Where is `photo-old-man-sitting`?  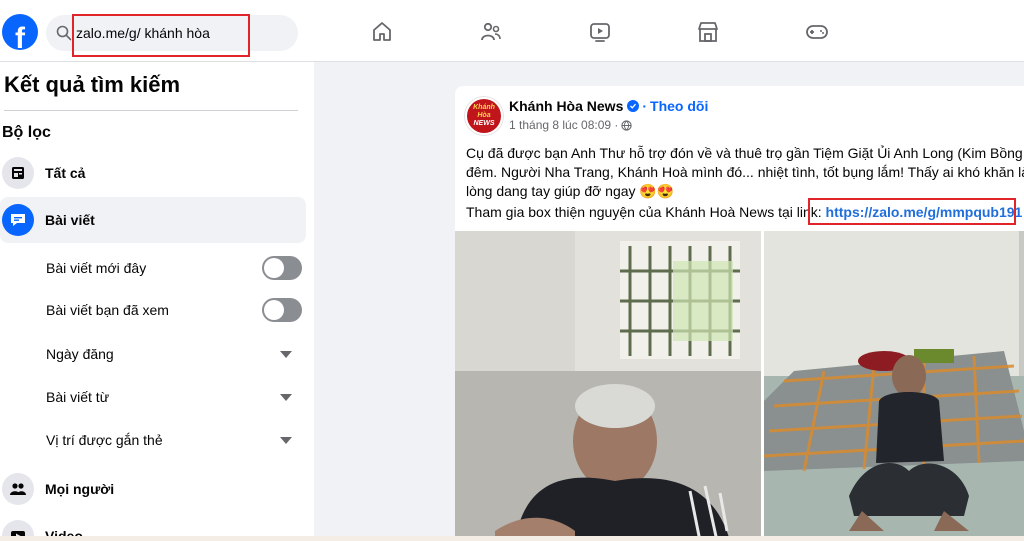
photo-old-man-sitting is located at coordinates (894, 386).